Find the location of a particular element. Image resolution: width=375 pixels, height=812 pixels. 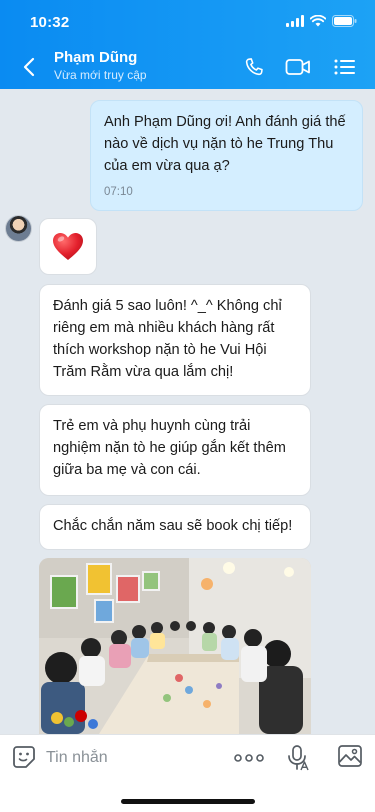

contact-avatar is located at coordinates (18, 228).